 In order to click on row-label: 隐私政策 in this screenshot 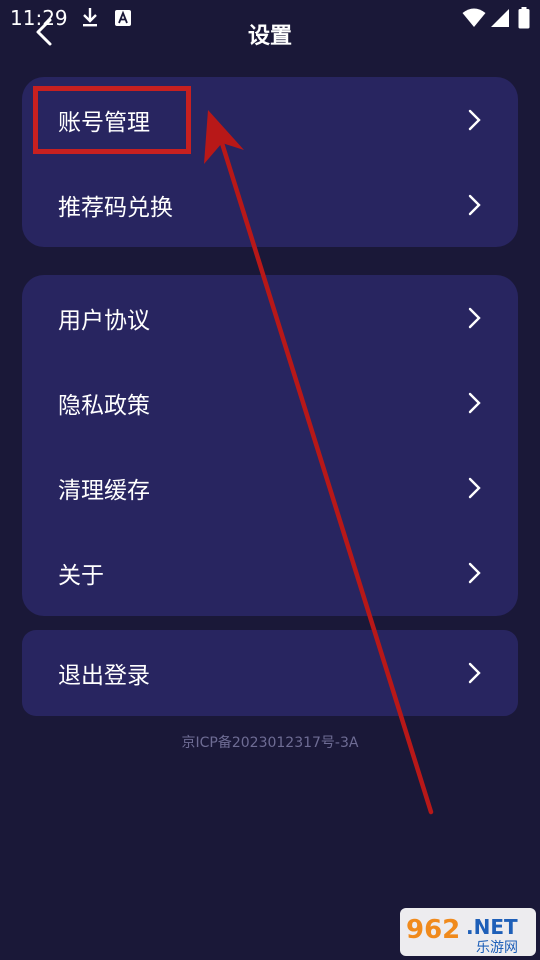, I will do `click(104, 405)`.